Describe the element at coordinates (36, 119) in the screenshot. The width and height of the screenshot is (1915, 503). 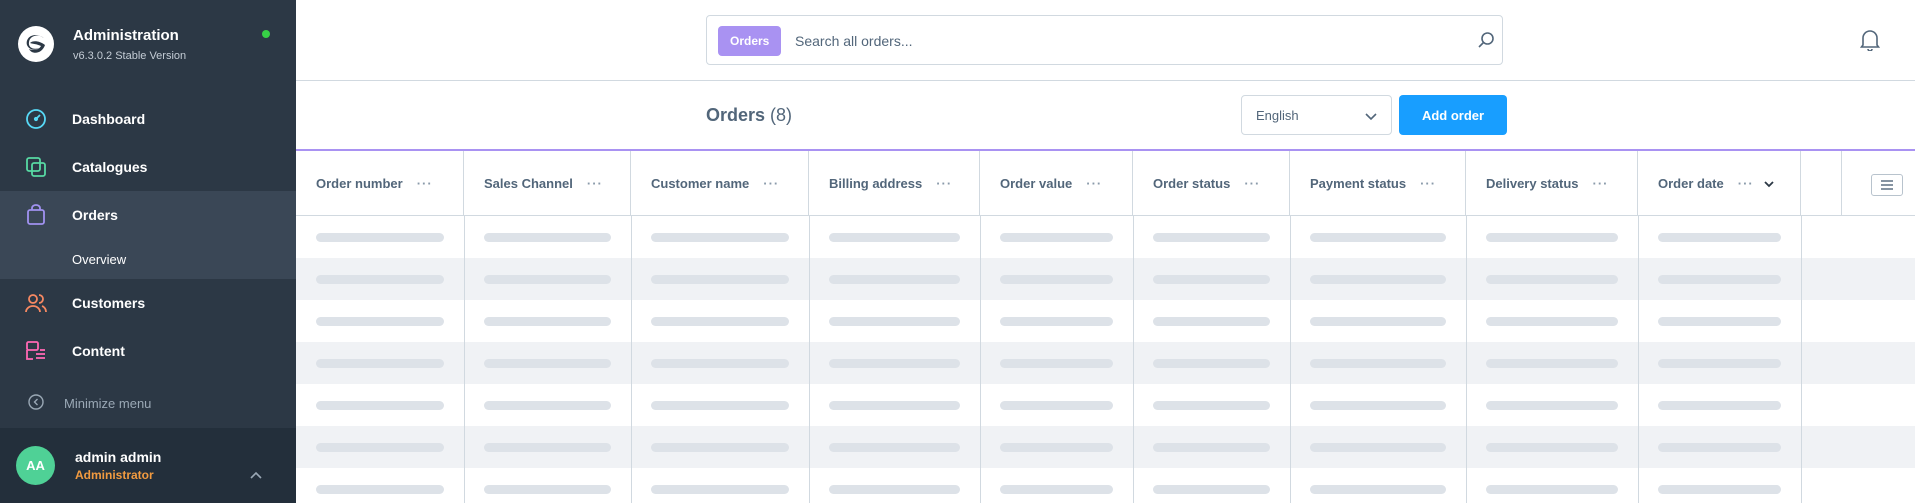
I see `dashboard-gauge-icon` at that location.